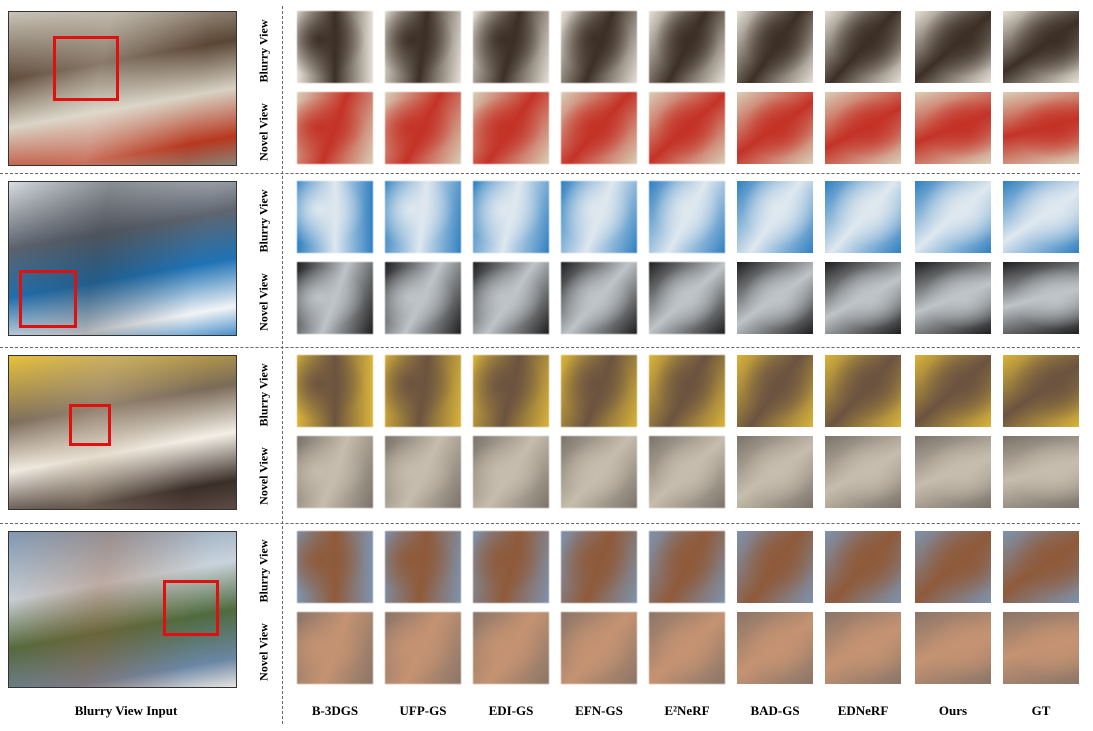 Image resolution: width=1093 pixels, height=731 pixels. What do you see at coordinates (863, 710) in the screenshot?
I see `method-label: EDNeRF` at bounding box center [863, 710].